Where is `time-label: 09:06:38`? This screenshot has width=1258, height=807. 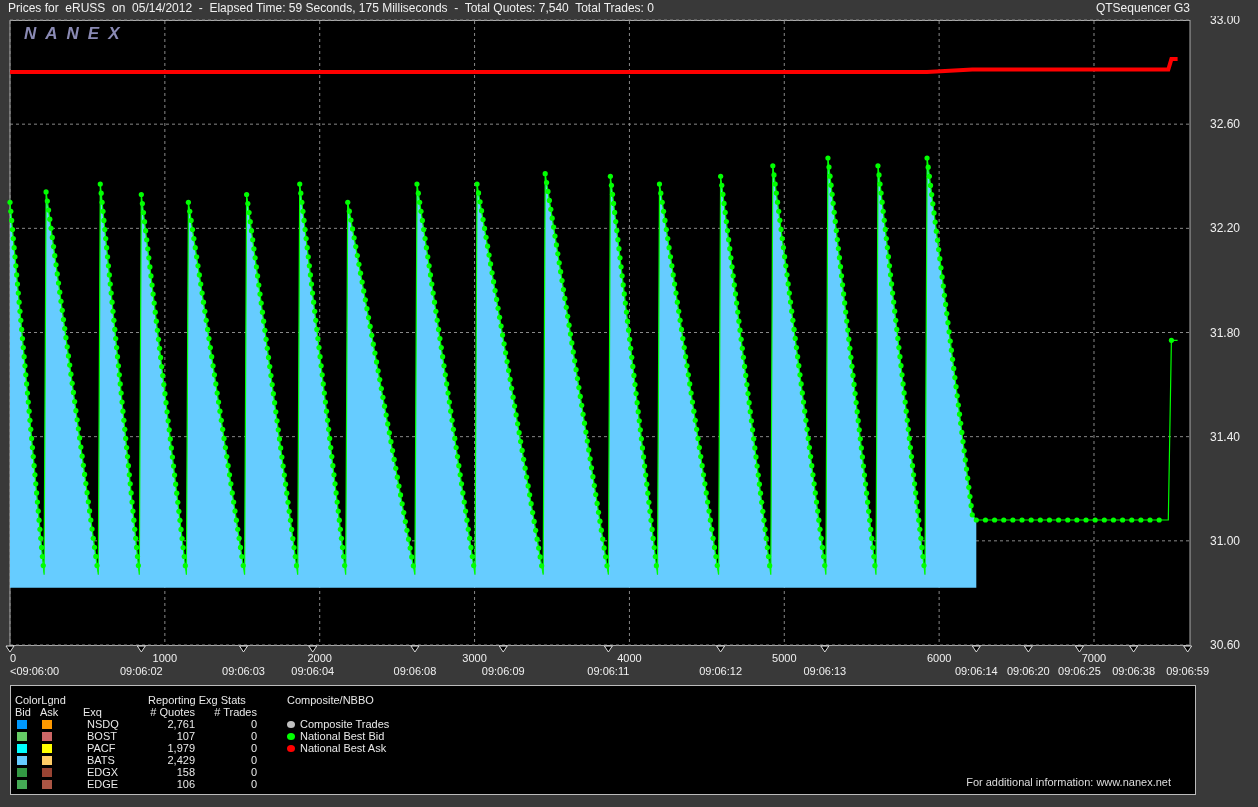
time-label: 09:06:38 is located at coordinates (1134, 671).